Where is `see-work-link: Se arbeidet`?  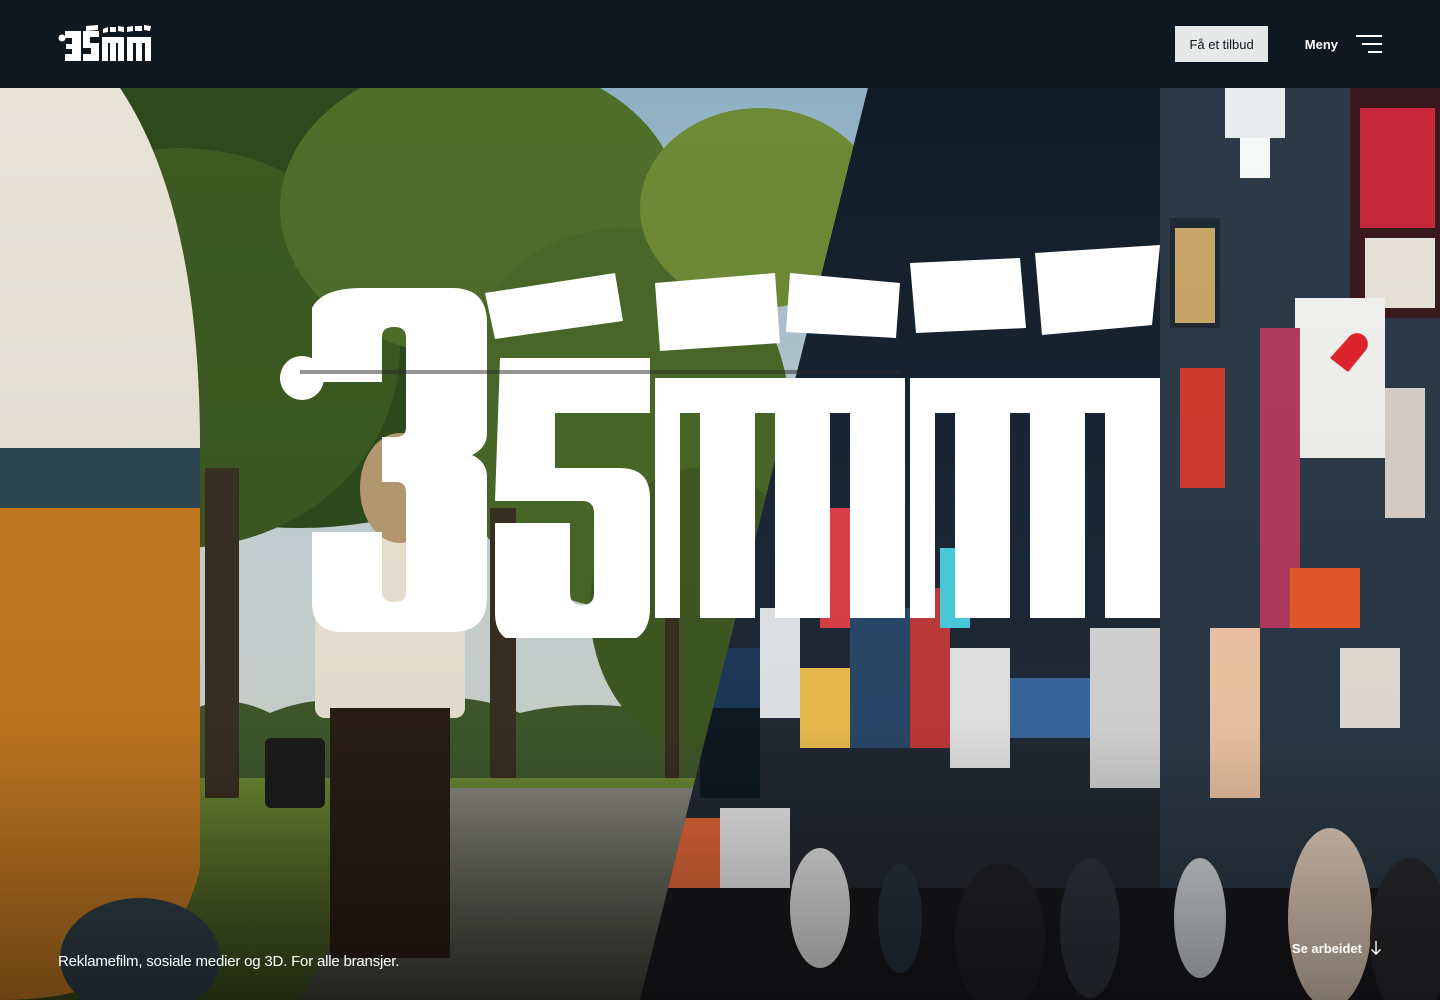 see-work-link: Se arbeidet is located at coordinates (1337, 948).